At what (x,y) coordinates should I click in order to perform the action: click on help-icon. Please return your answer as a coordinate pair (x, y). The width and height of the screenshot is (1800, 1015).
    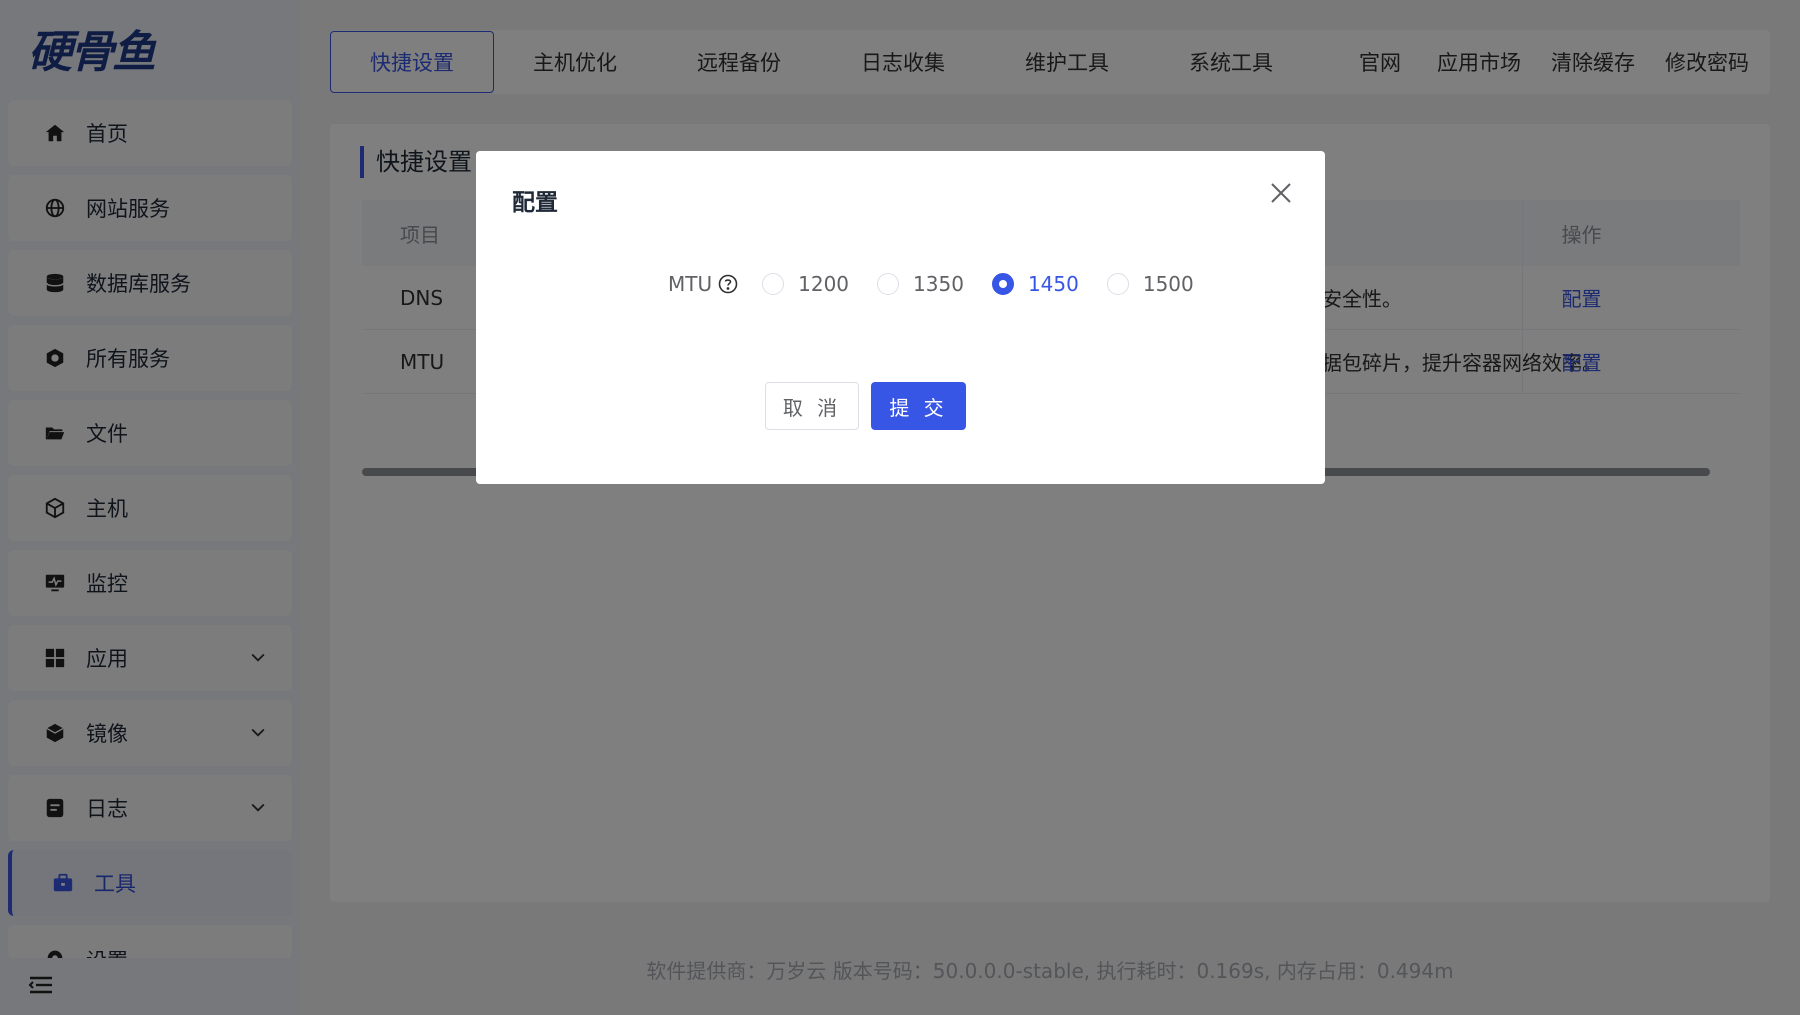
    Looking at the image, I should click on (728, 284).